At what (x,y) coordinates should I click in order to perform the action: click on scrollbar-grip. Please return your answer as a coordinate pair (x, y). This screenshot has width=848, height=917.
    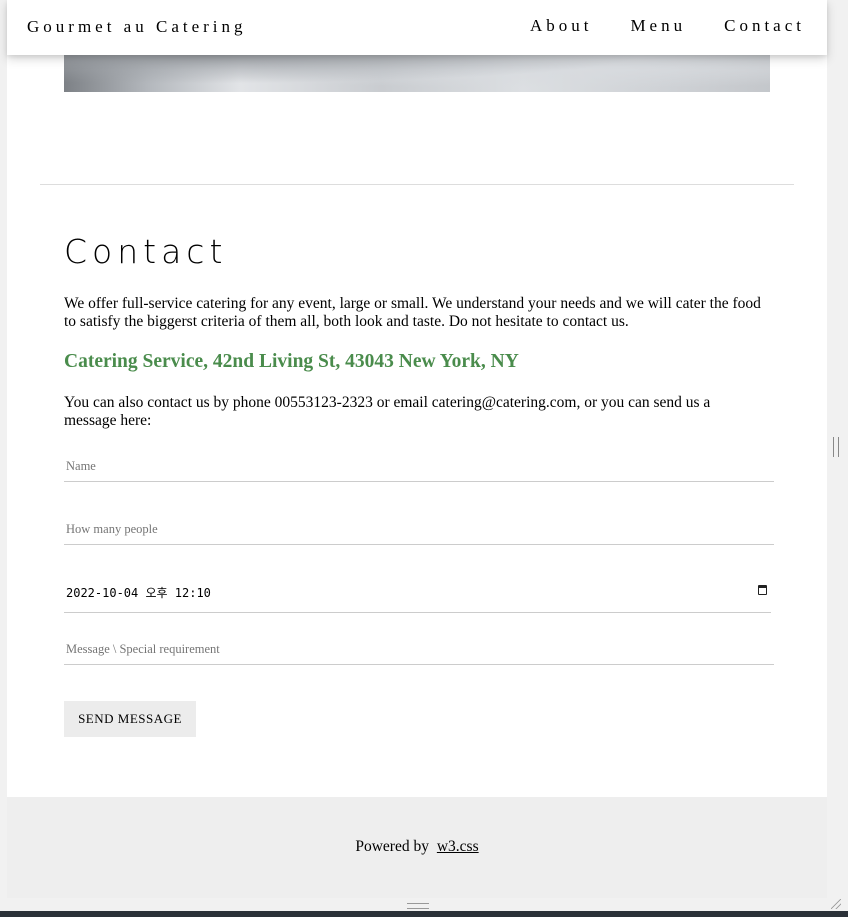
    Looking at the image, I should click on (836, 447).